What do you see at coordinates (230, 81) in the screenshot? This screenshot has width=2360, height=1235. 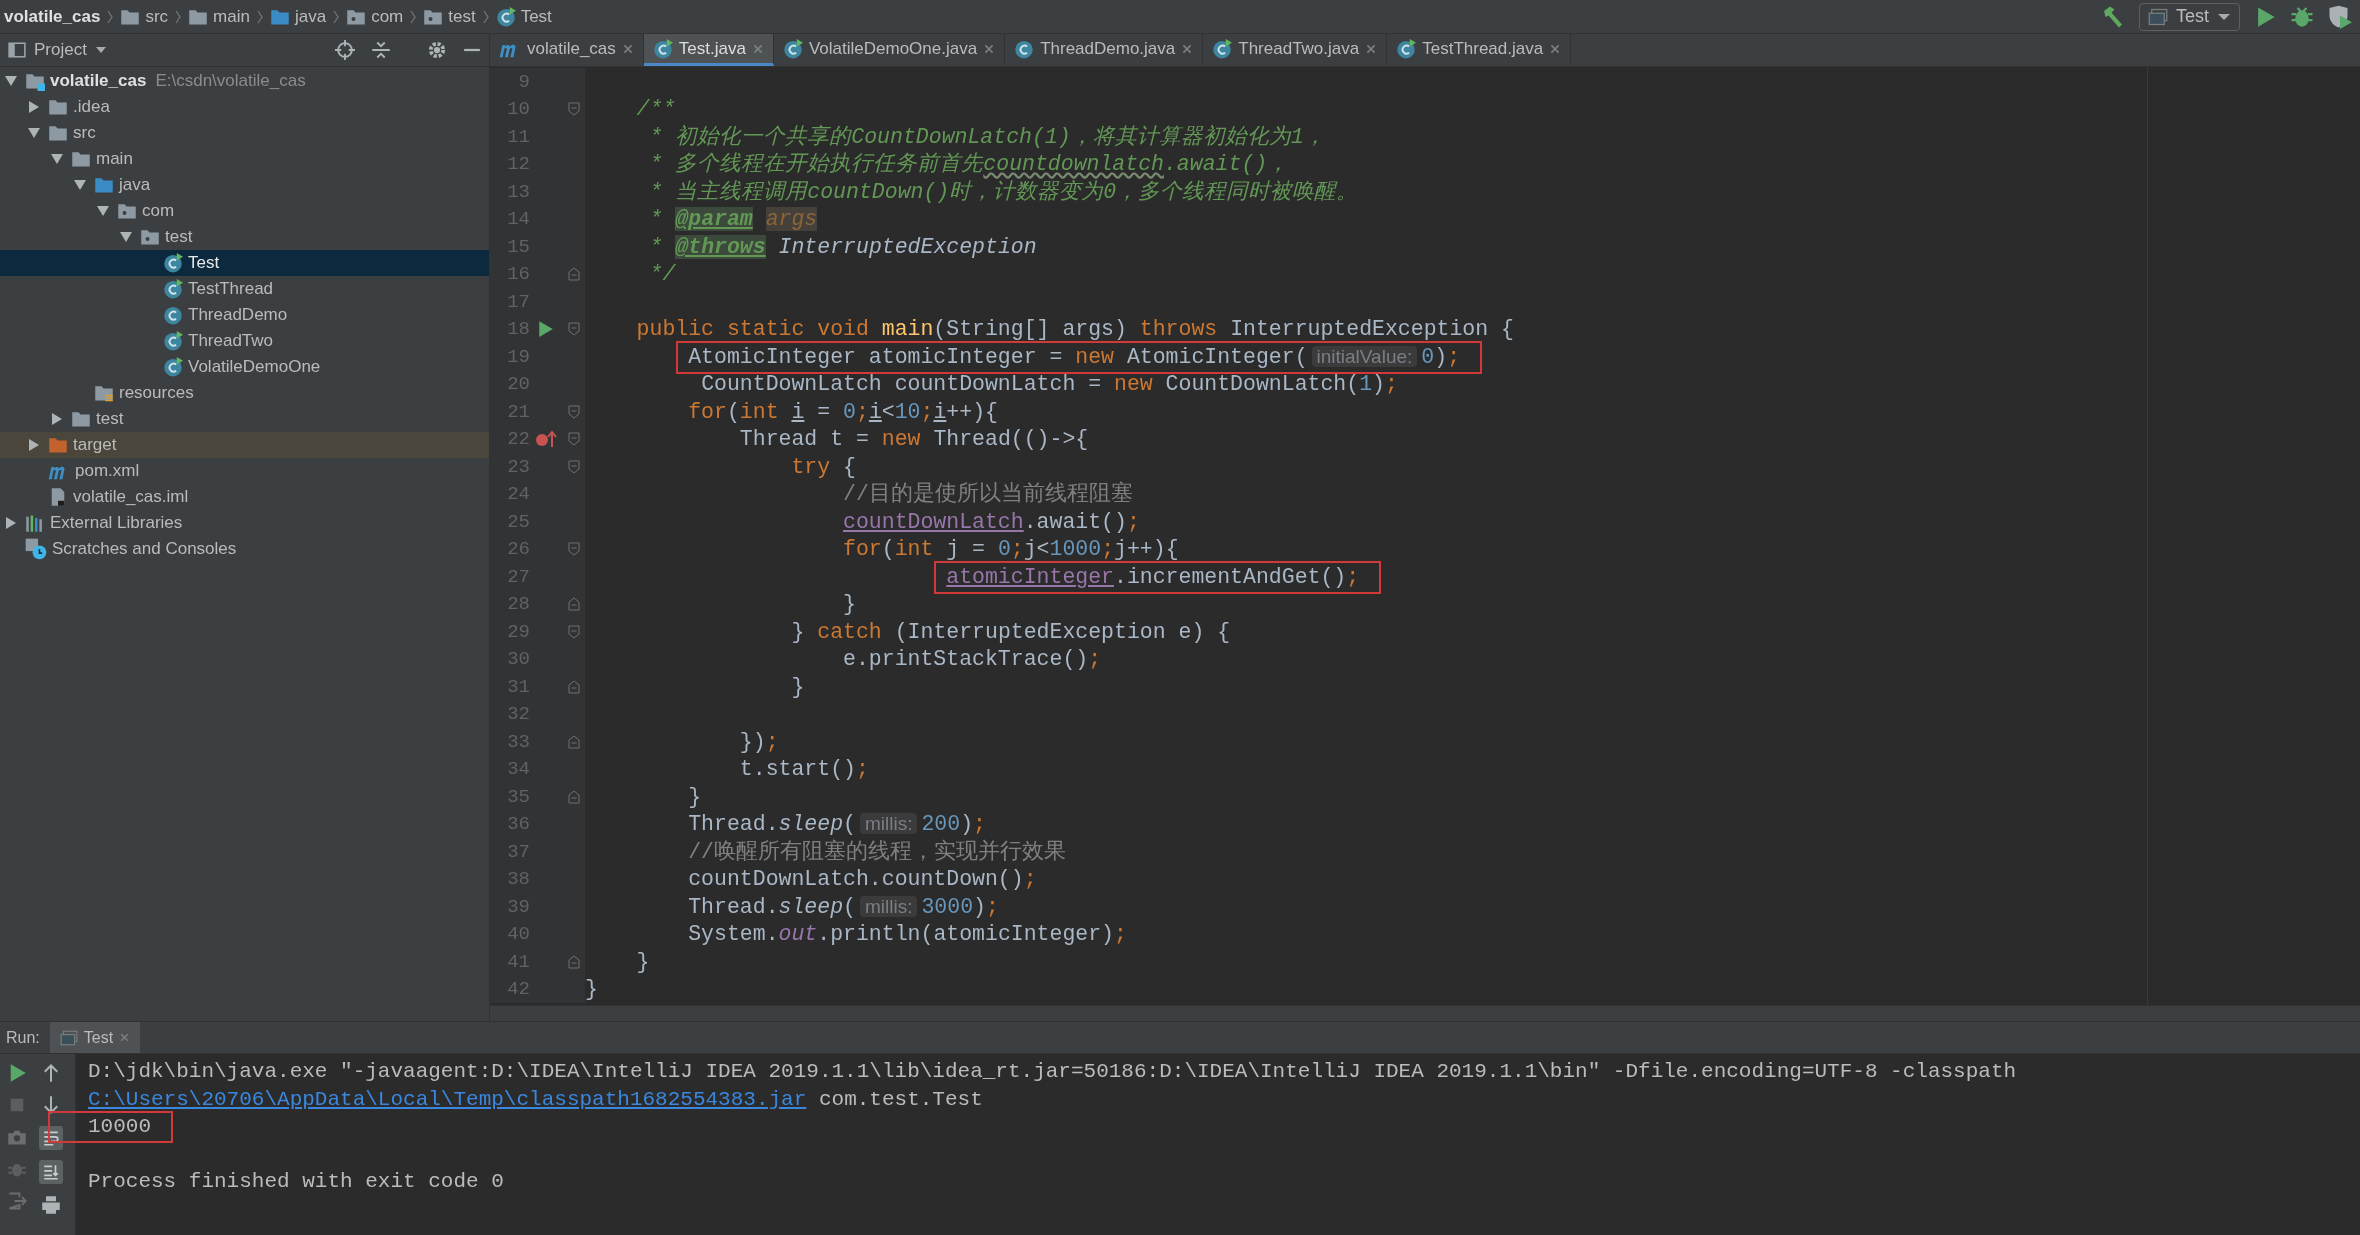 I see `project-path: E:\csdn\volatile_cas` at bounding box center [230, 81].